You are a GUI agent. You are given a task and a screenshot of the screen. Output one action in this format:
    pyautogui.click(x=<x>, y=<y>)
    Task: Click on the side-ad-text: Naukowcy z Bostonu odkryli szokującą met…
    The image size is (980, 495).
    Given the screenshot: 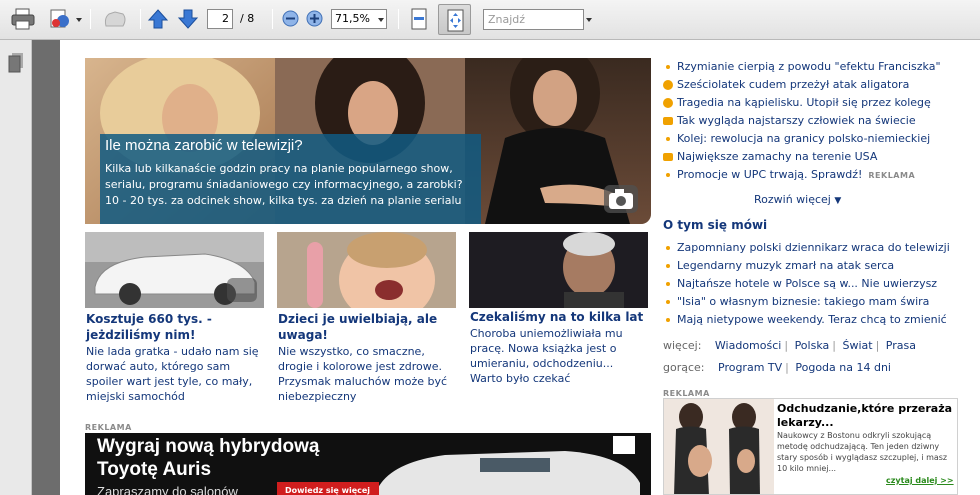 What is the action you would take?
    pyautogui.click(x=862, y=452)
    